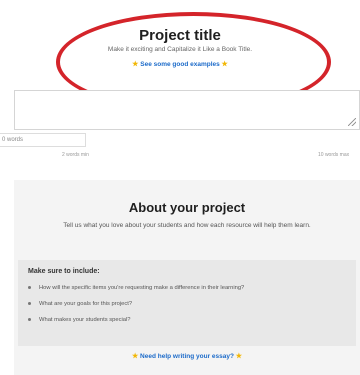 This screenshot has height=375, width=360. What do you see at coordinates (136, 325) in the screenshot?
I see `list-item: What makes your students special?` at bounding box center [136, 325].